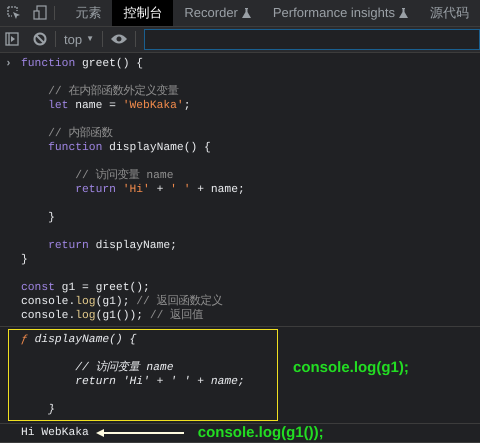 The width and height of the screenshot is (480, 443). What do you see at coordinates (159, 190) in the screenshot?
I see `code-line: return 'Hi' + ' ' + name;` at bounding box center [159, 190].